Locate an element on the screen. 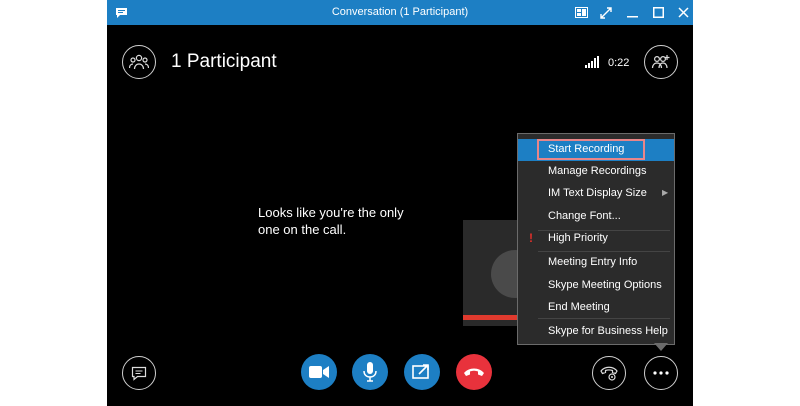 Image resolution: width=800 pixels, height=406 pixels. menu-item-label: Manage Recordings is located at coordinates (597, 171).